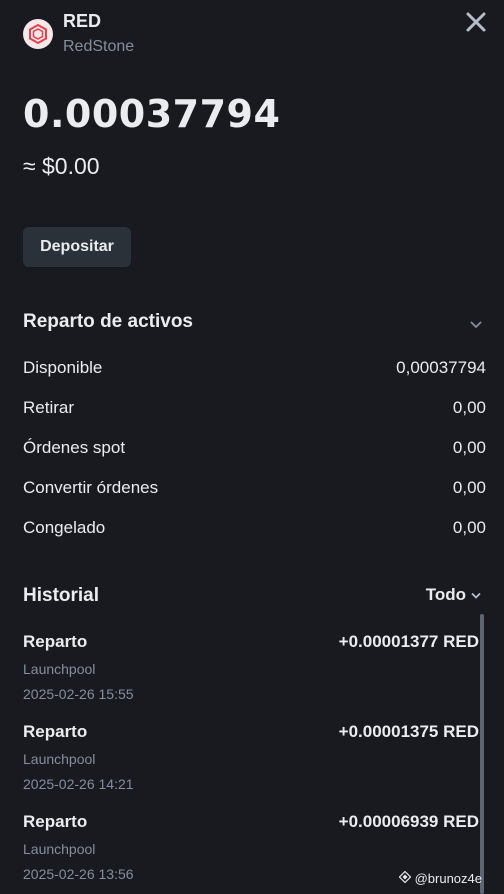 This screenshot has height=894, width=504. I want to click on coin-symbol: RED, so click(82, 21).